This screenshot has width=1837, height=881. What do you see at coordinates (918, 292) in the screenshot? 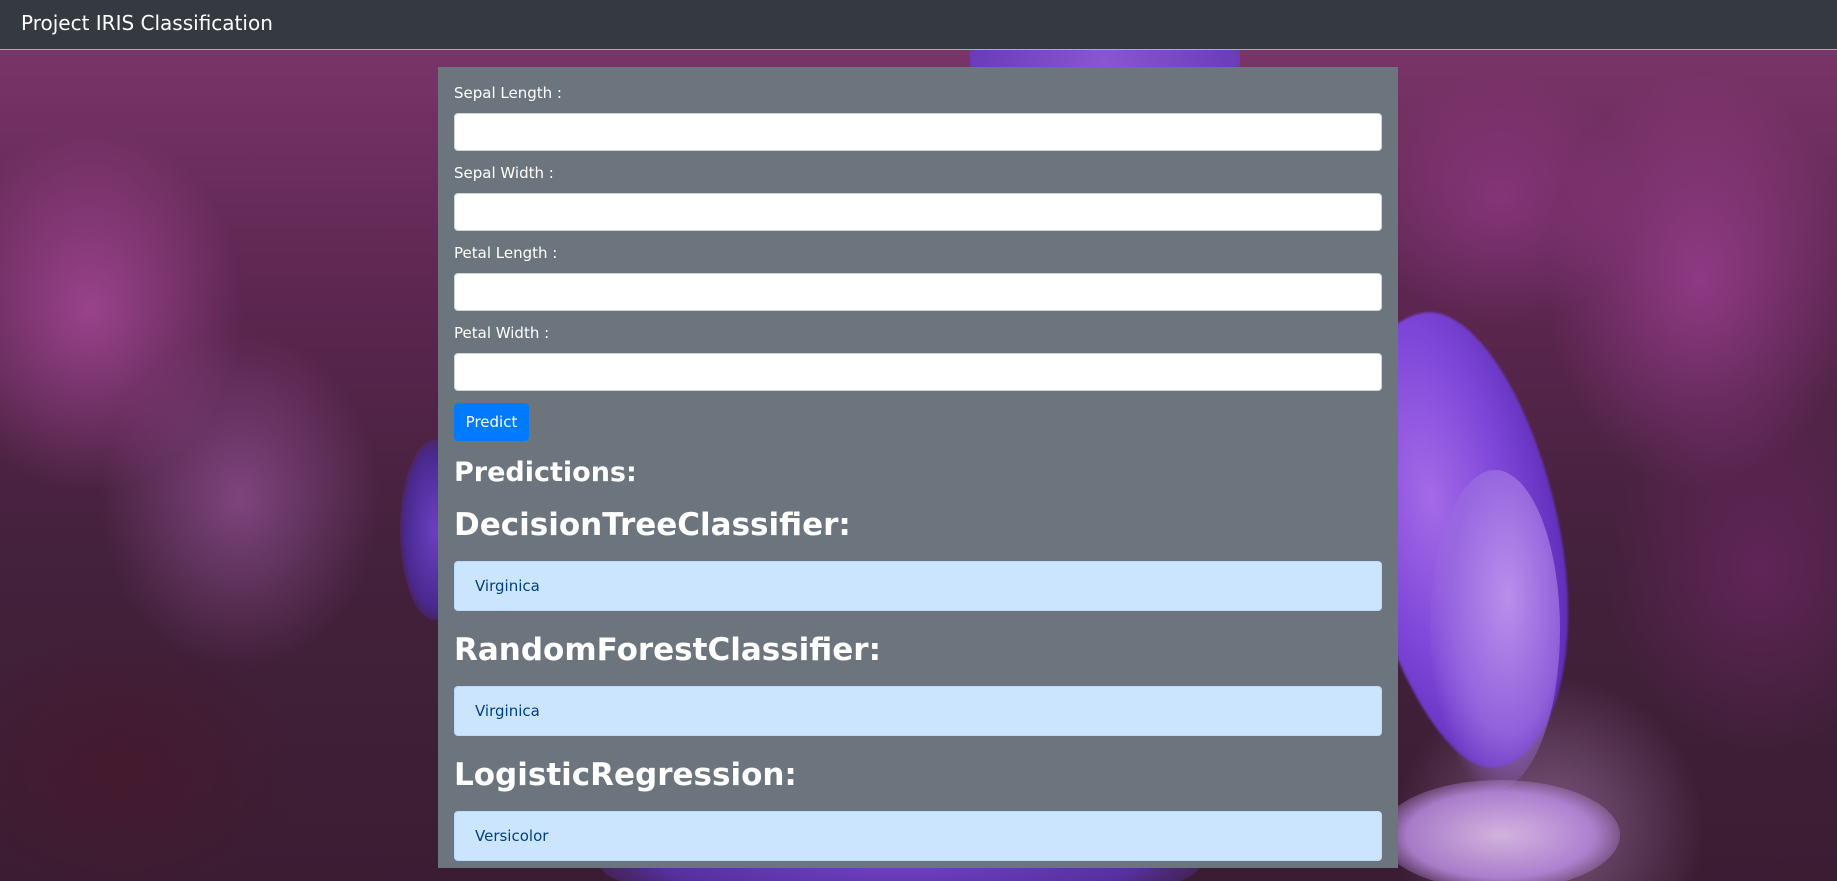
I see `petal-length-input` at bounding box center [918, 292].